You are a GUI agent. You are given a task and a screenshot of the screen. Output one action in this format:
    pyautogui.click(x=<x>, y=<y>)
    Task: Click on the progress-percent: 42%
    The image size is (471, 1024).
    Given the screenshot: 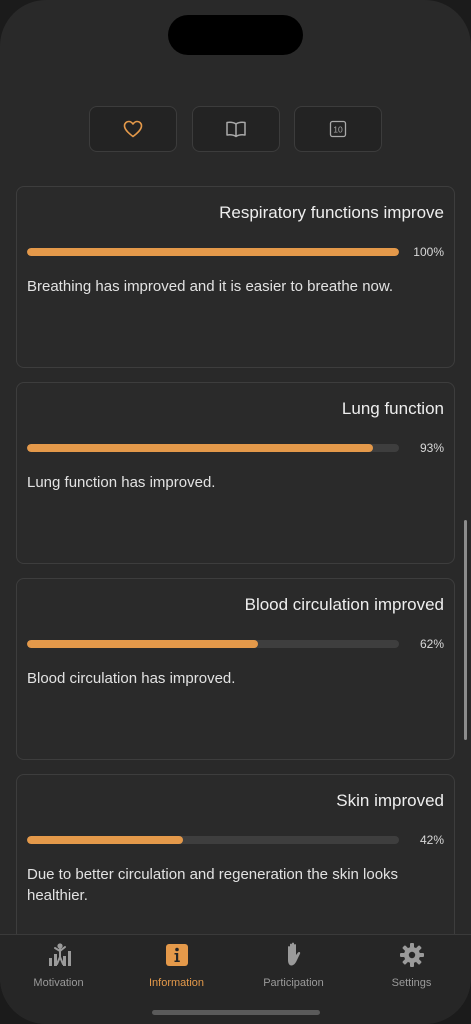 What is the action you would take?
    pyautogui.click(x=431, y=840)
    